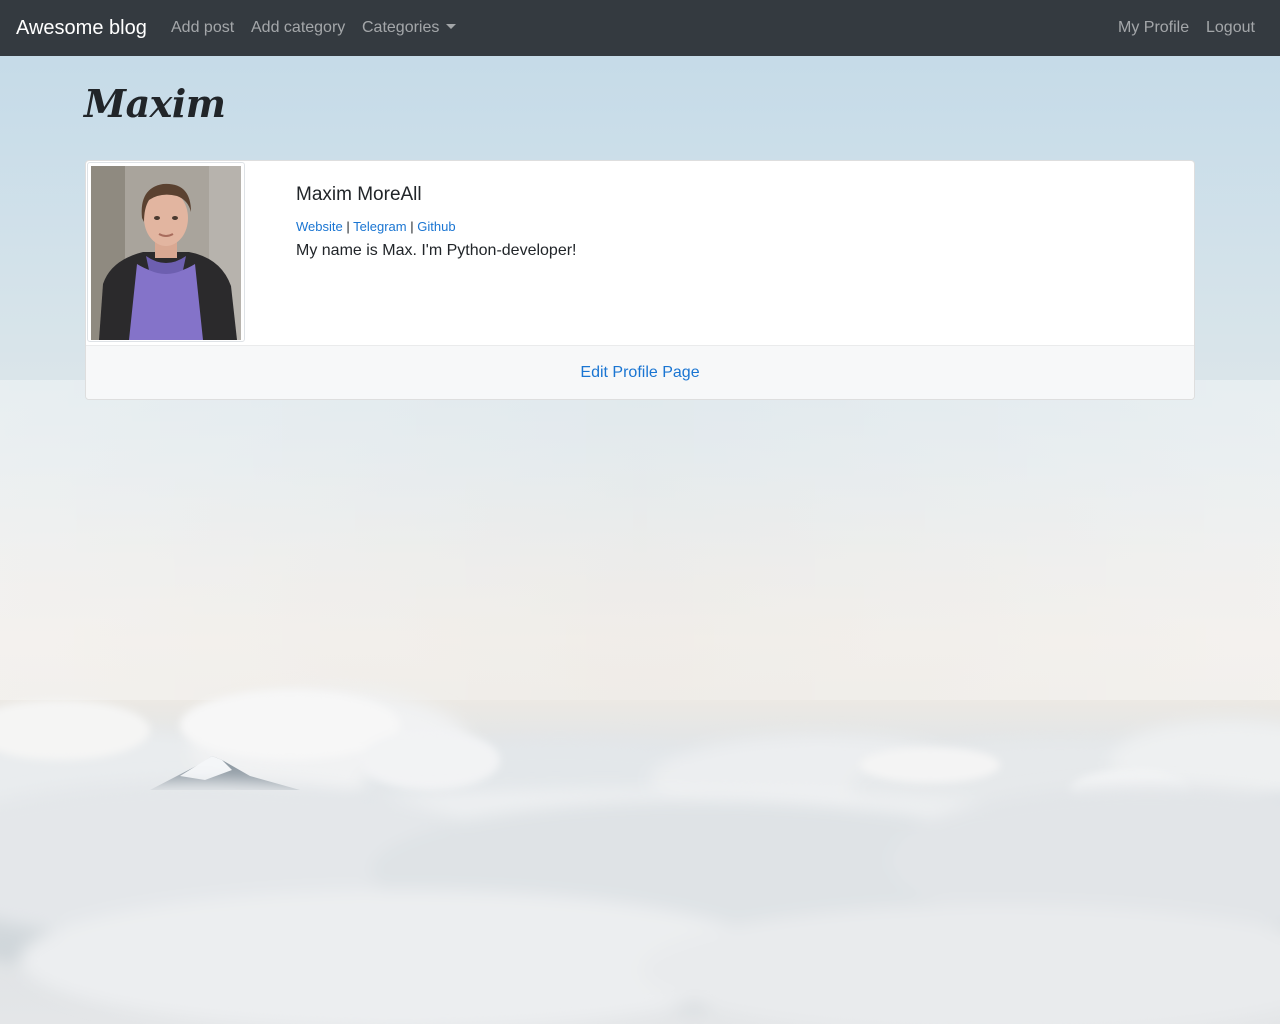  What do you see at coordinates (379, 226) in the screenshot?
I see `telegram-link: Telegram` at bounding box center [379, 226].